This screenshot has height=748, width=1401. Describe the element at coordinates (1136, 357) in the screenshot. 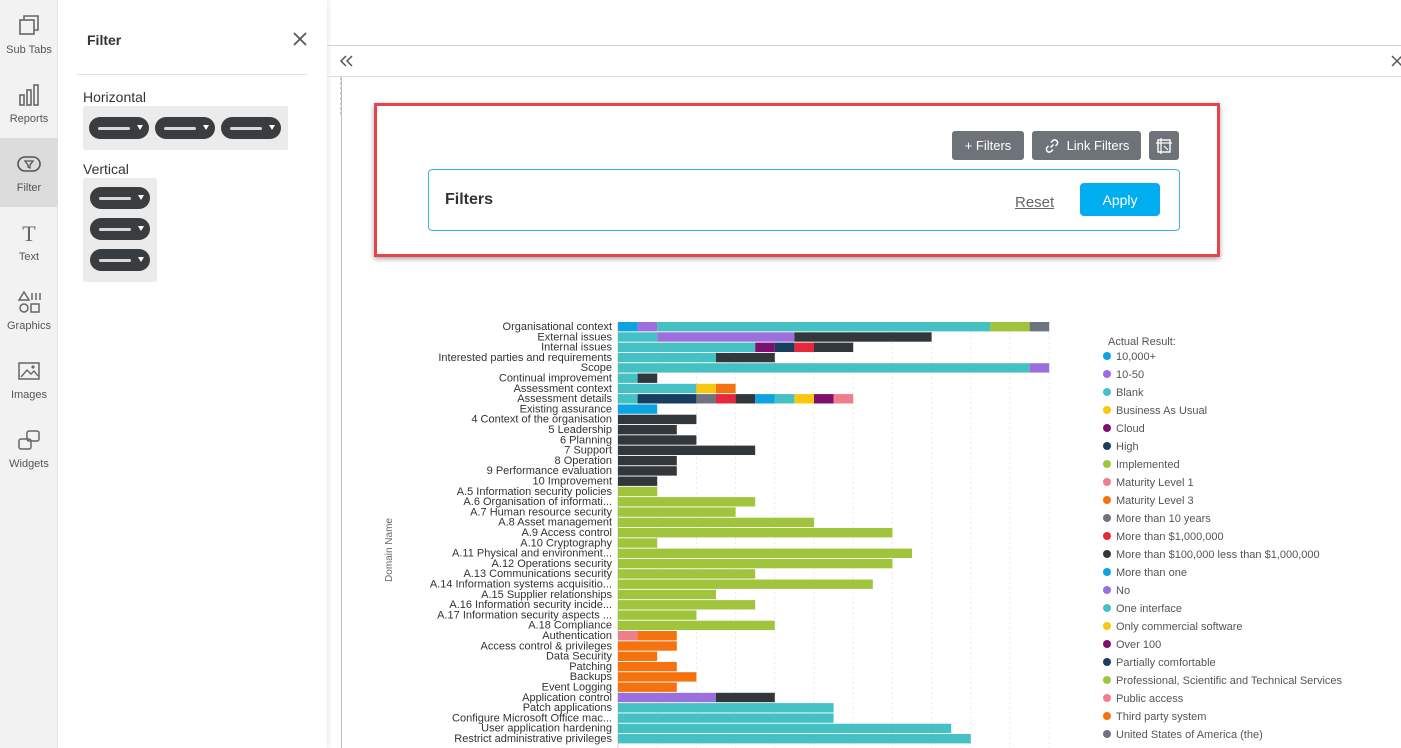

I see `legend-item: 10,000+` at that location.